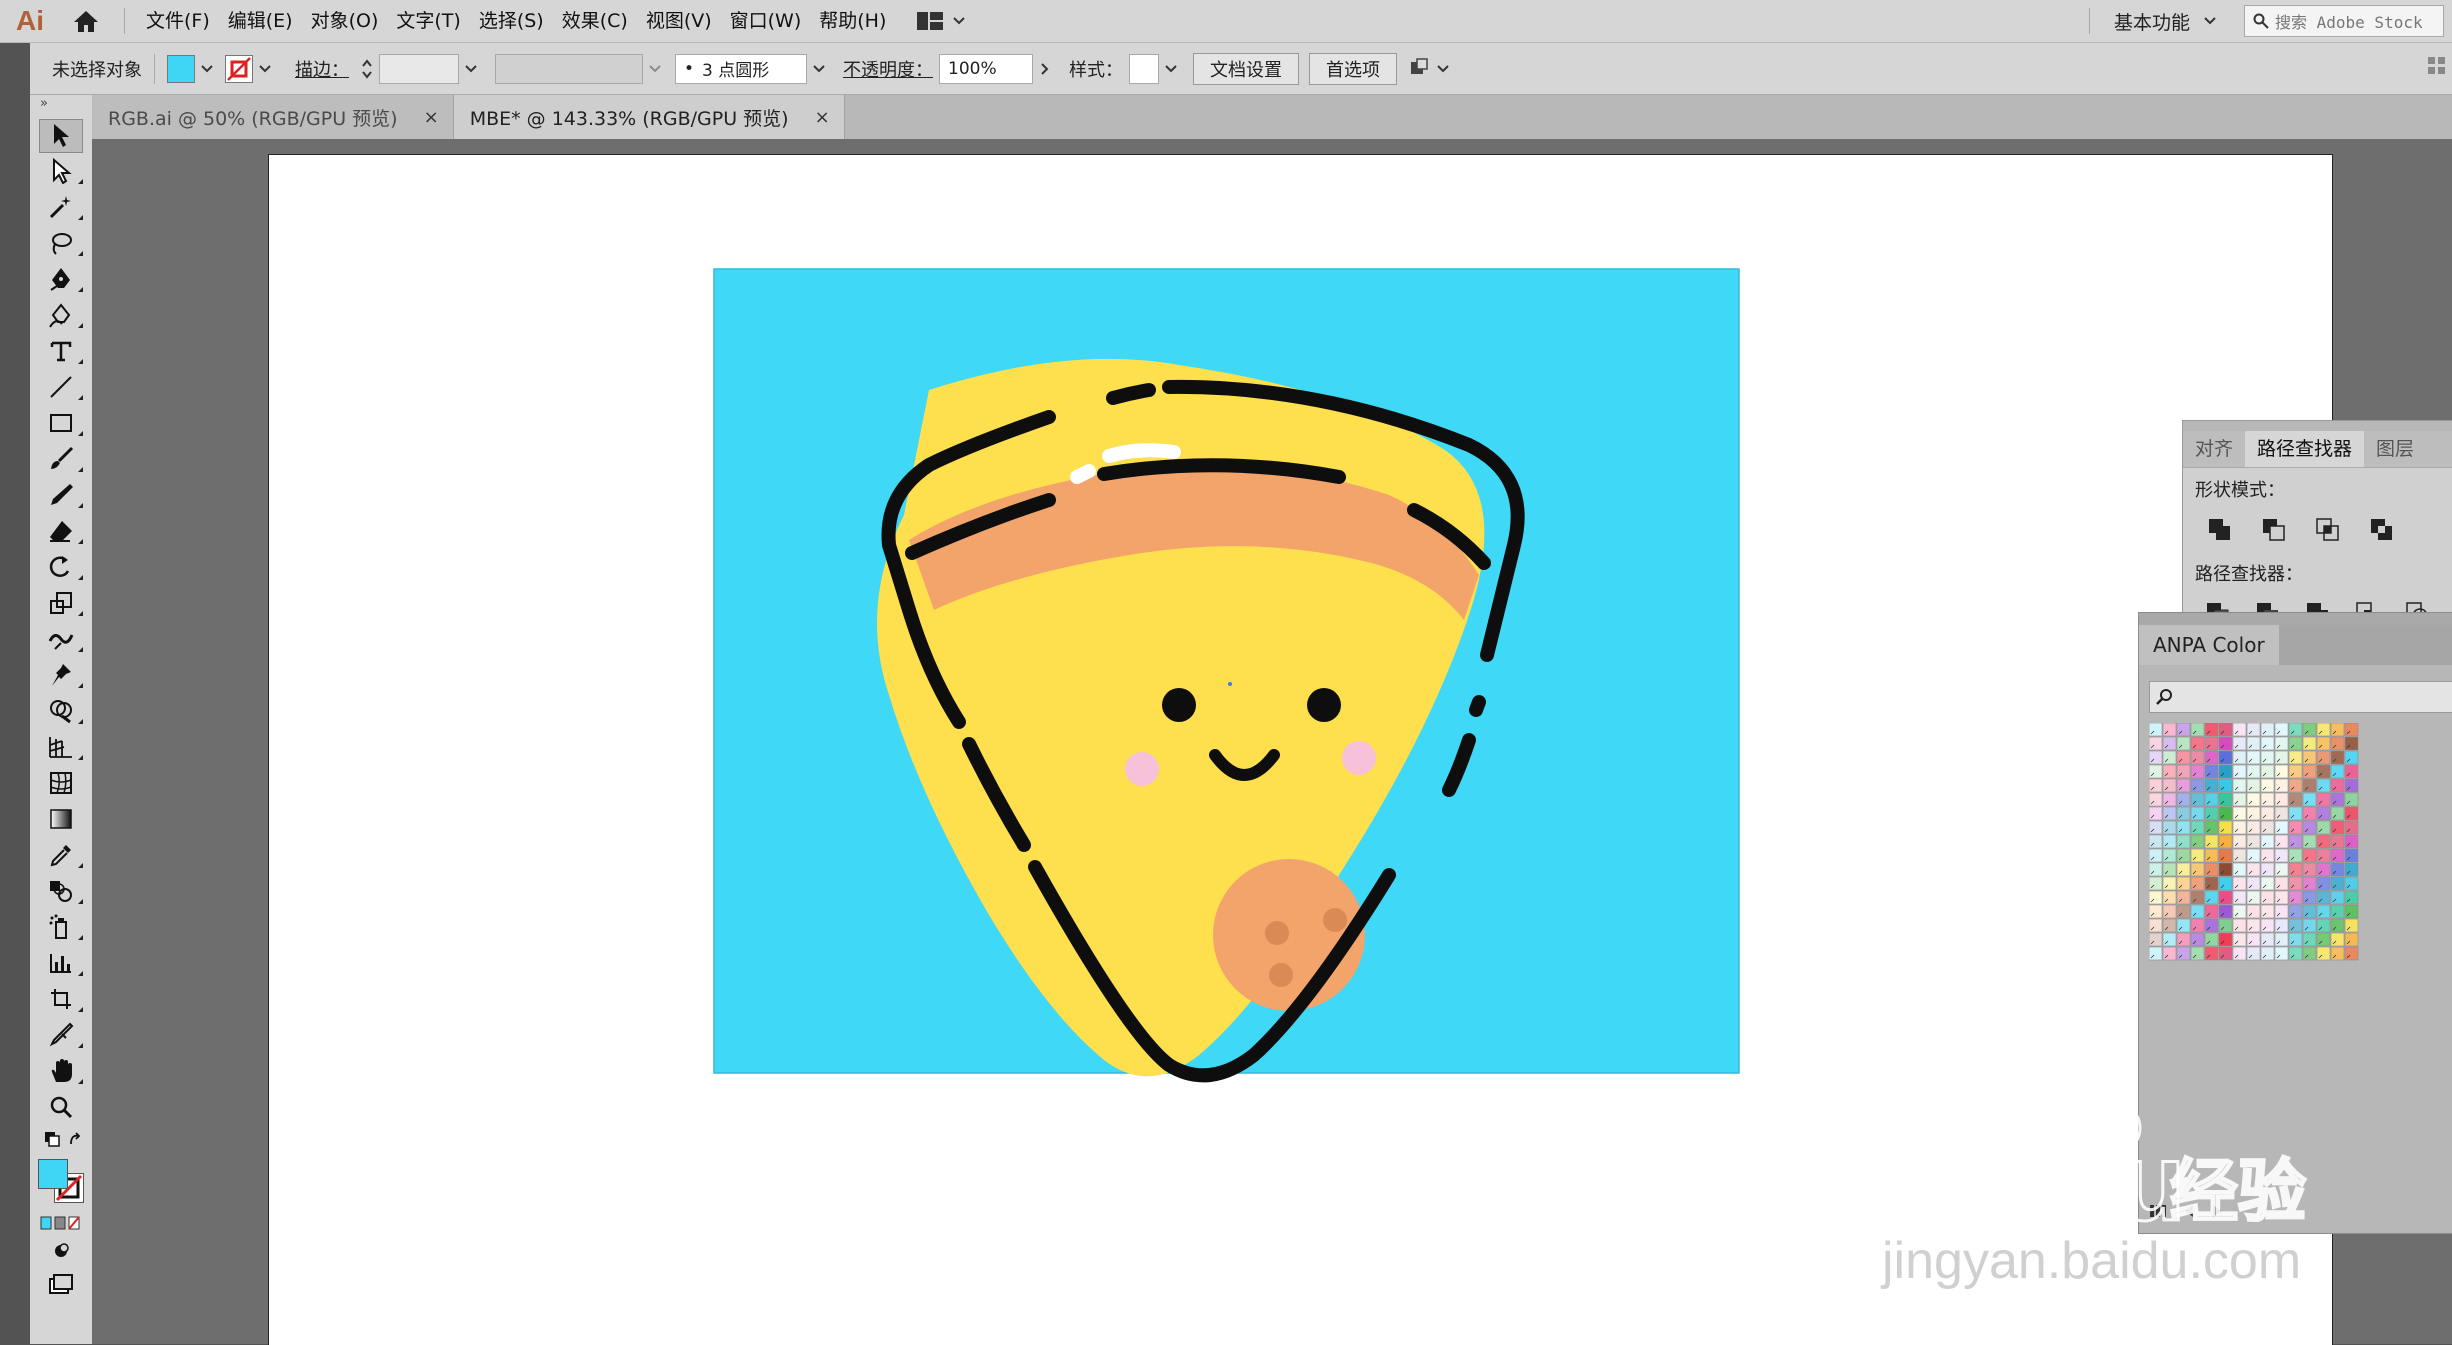 The height and width of the screenshot is (1345, 2452). I want to click on menu-file: 文件(F), so click(178, 21).